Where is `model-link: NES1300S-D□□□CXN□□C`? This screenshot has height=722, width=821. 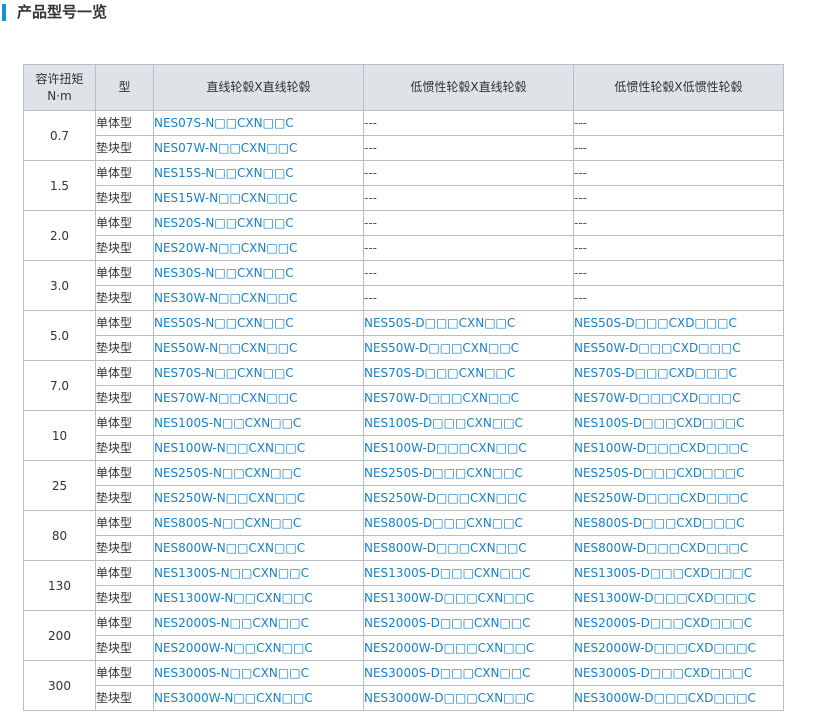
model-link: NES1300S-D□□□CXN□□C is located at coordinates (468, 573).